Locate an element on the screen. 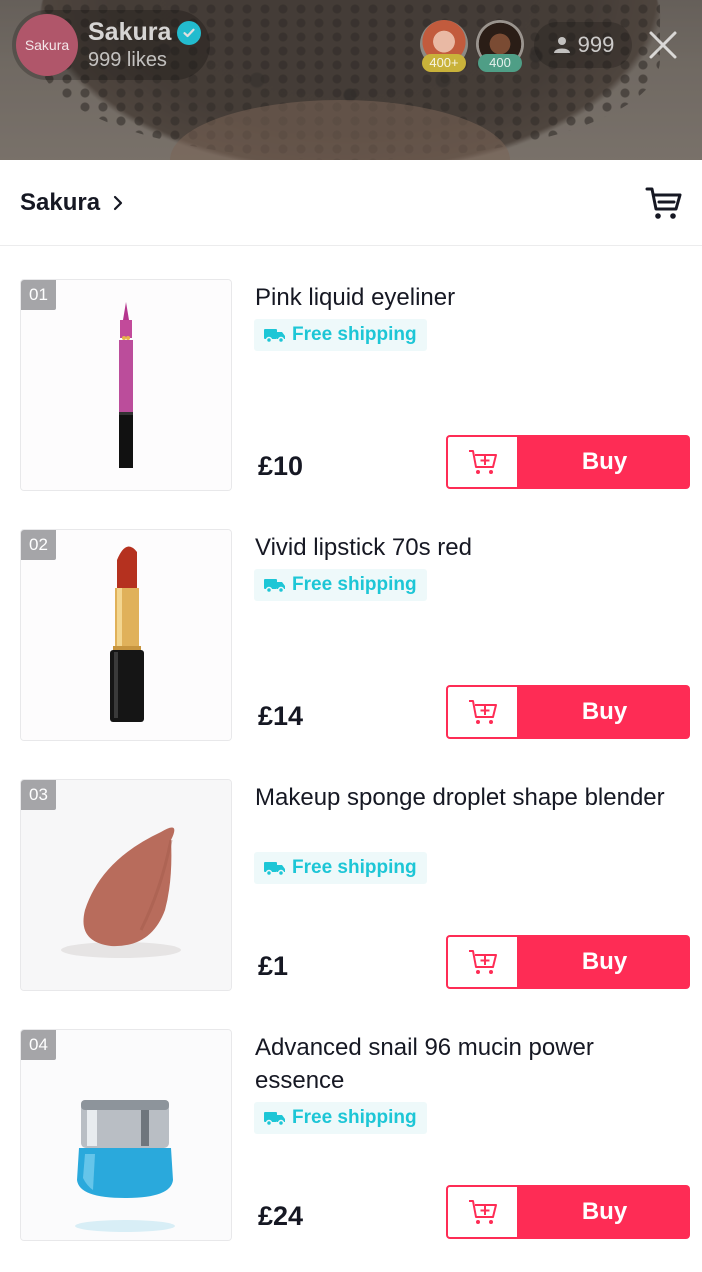 Image resolution: width=702 pixels, height=1272 pixels. product-title: Advanced snail 96 mucin power essence is located at coordinates (470, 1064).